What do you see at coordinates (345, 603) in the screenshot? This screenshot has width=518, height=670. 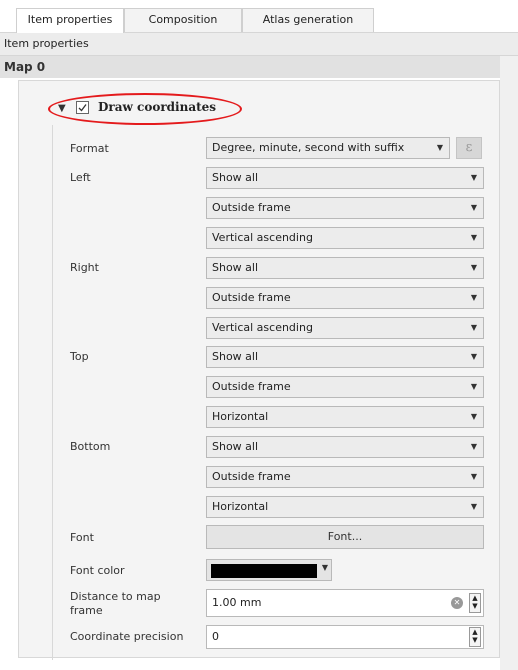 I see `distance-spinbox: 1.00 mm ✕ ▲ ▼` at bounding box center [345, 603].